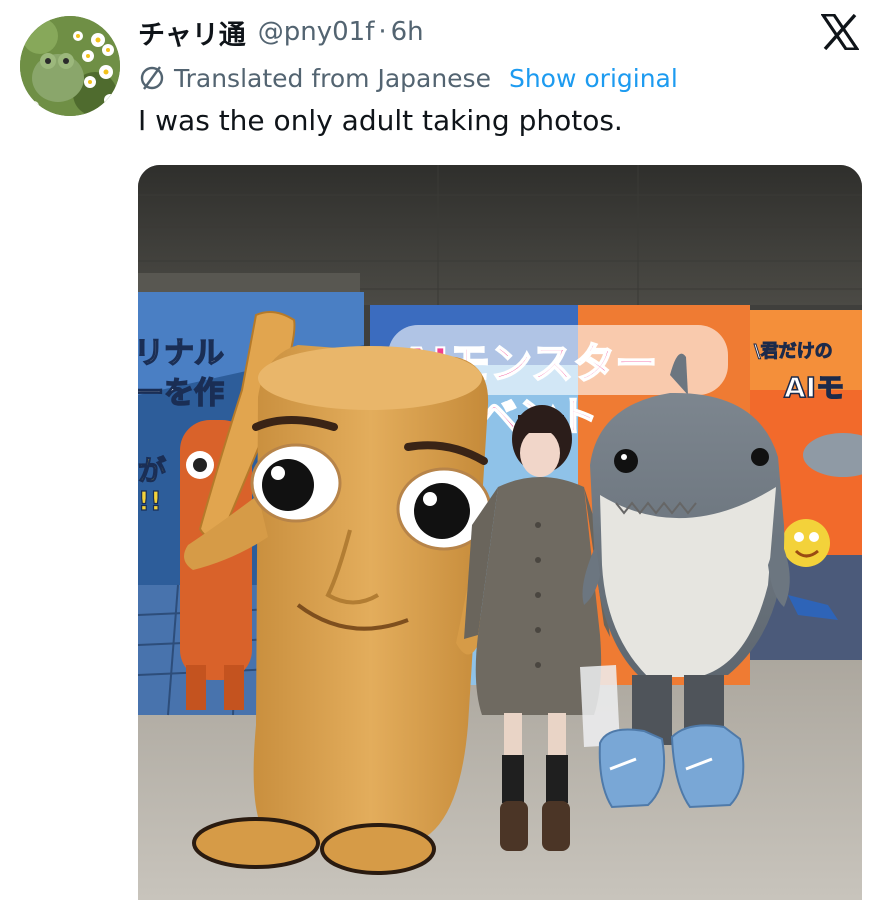  I want to click on tweet-timestamp: 6h, so click(407, 32).